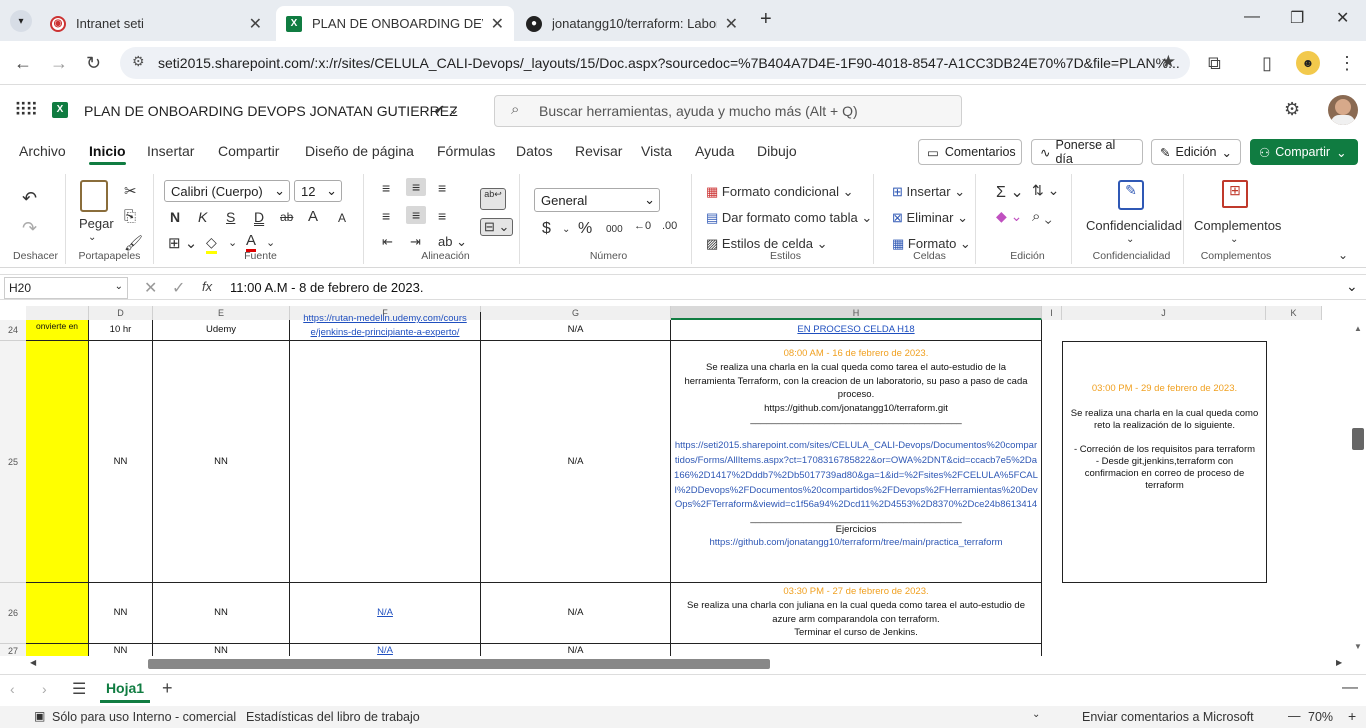 The width and height of the screenshot is (1366, 728). I want to click on cell-d24: 10 hr, so click(121, 330).